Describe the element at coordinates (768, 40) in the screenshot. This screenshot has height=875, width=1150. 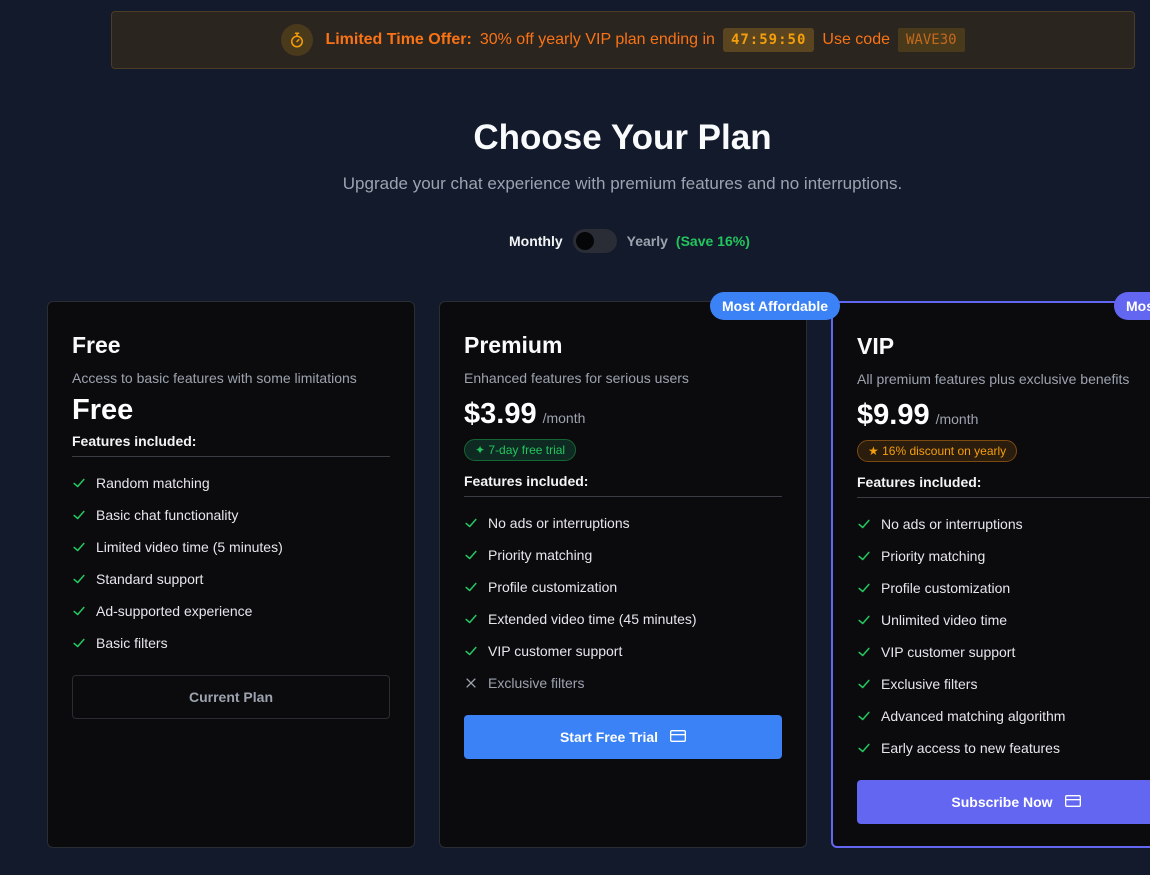
I see `offer-countdown: 47:59:50` at that location.